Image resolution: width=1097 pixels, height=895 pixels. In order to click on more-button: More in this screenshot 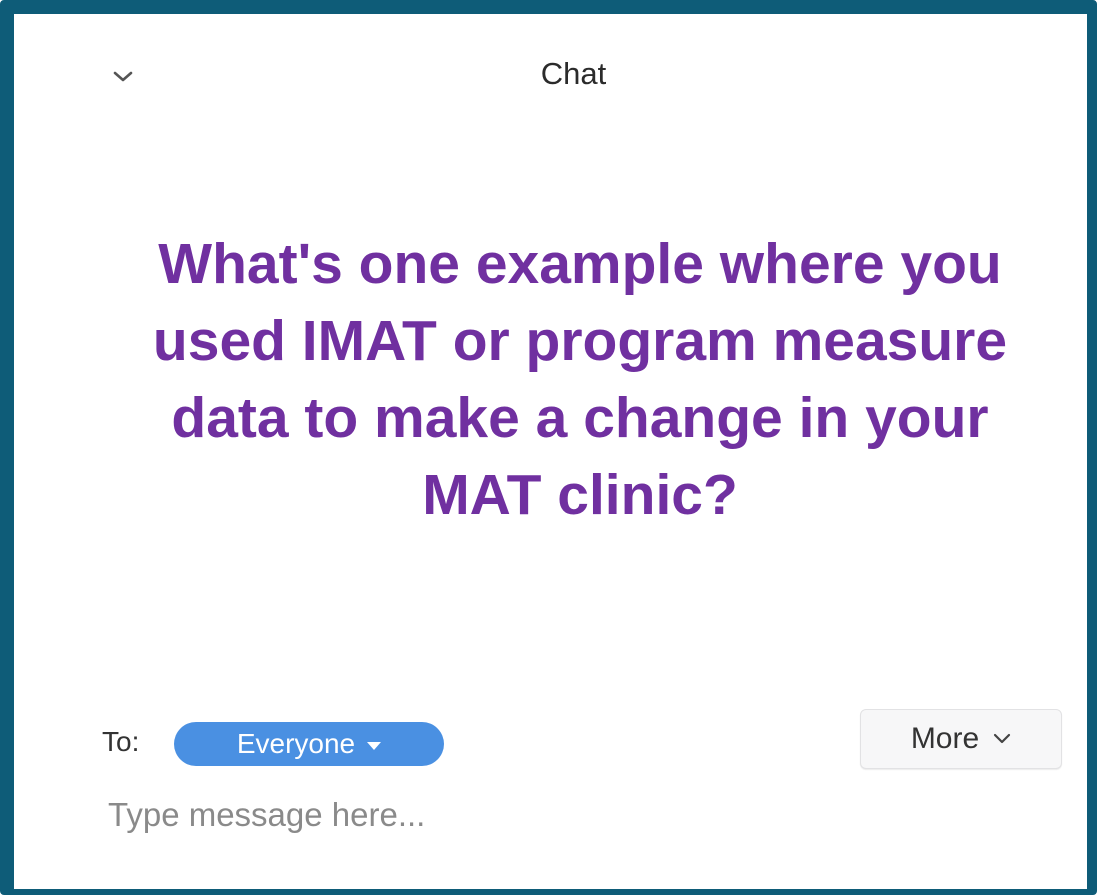, I will do `click(961, 739)`.